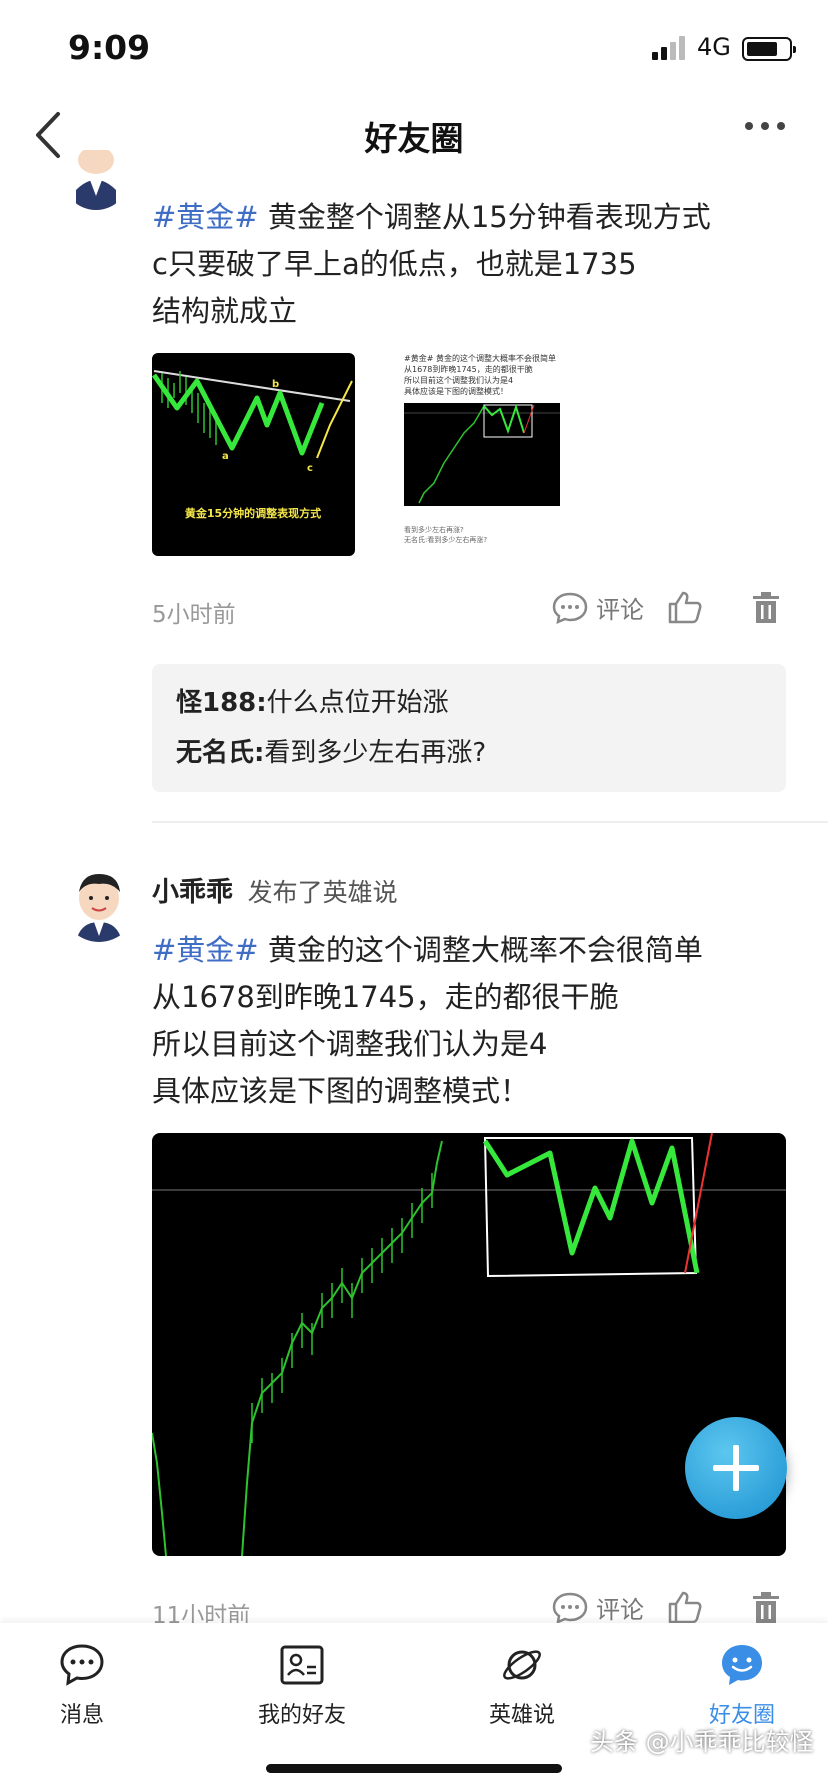 The image size is (828, 1792). I want to click on post-author: 小乖乖 发布了英雄说, so click(275, 889).